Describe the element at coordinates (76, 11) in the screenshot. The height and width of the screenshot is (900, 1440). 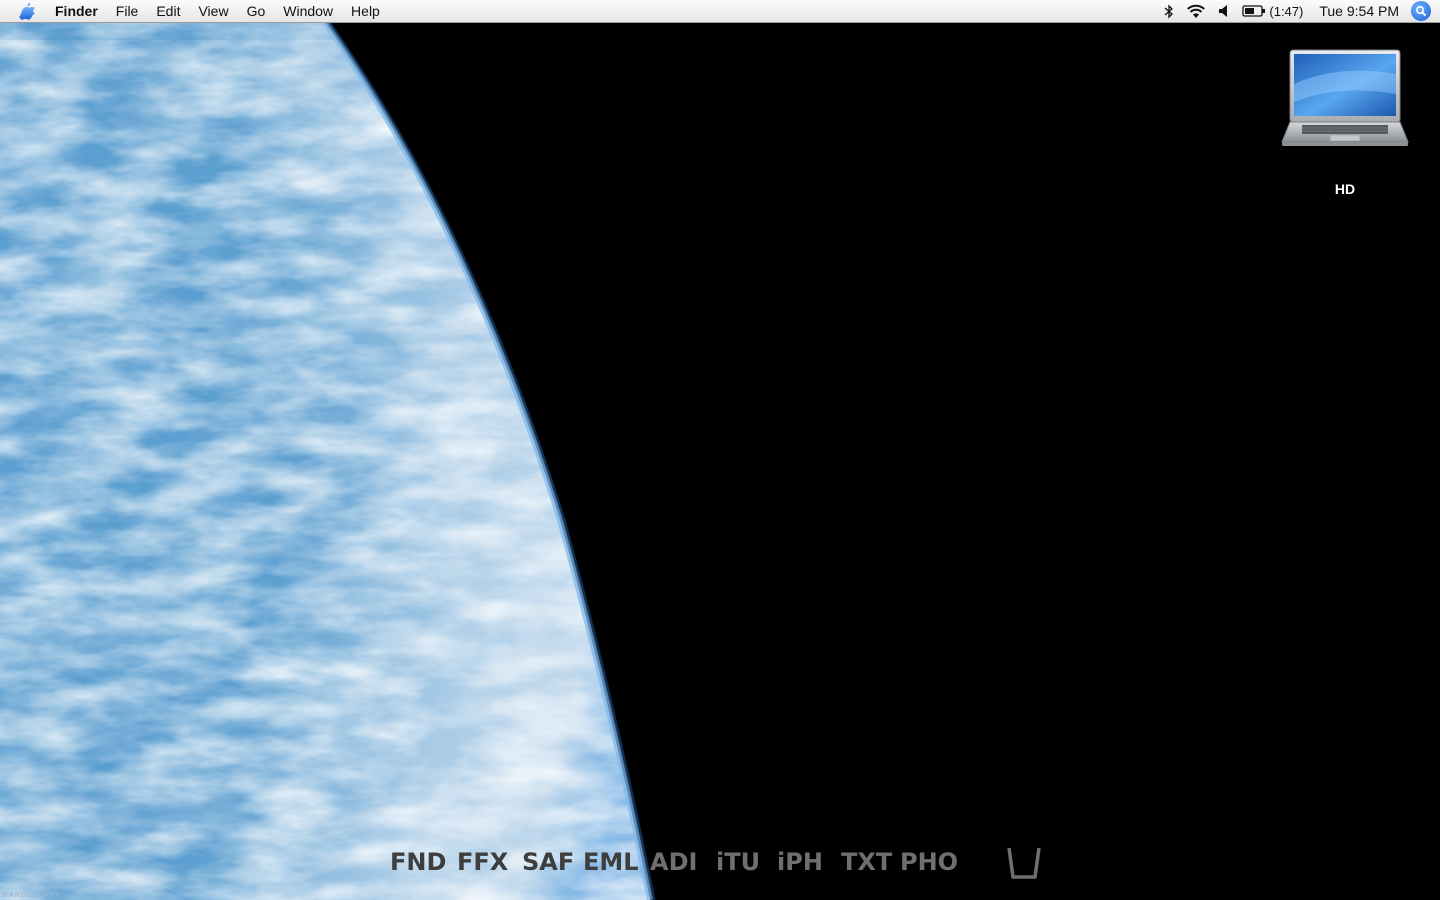
I see `menu-finder: Finder` at that location.